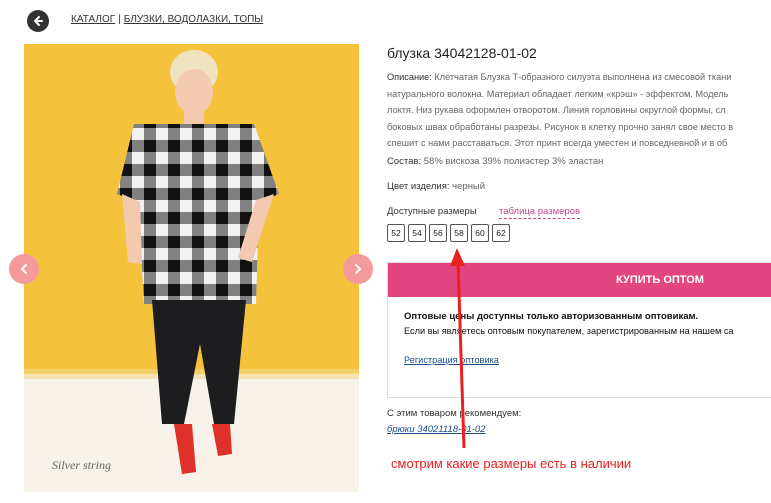 Image resolution: width=771 pixels, height=503 pixels. I want to click on annotation-text: смотрим какие размеры есть в наличии, so click(511, 463).